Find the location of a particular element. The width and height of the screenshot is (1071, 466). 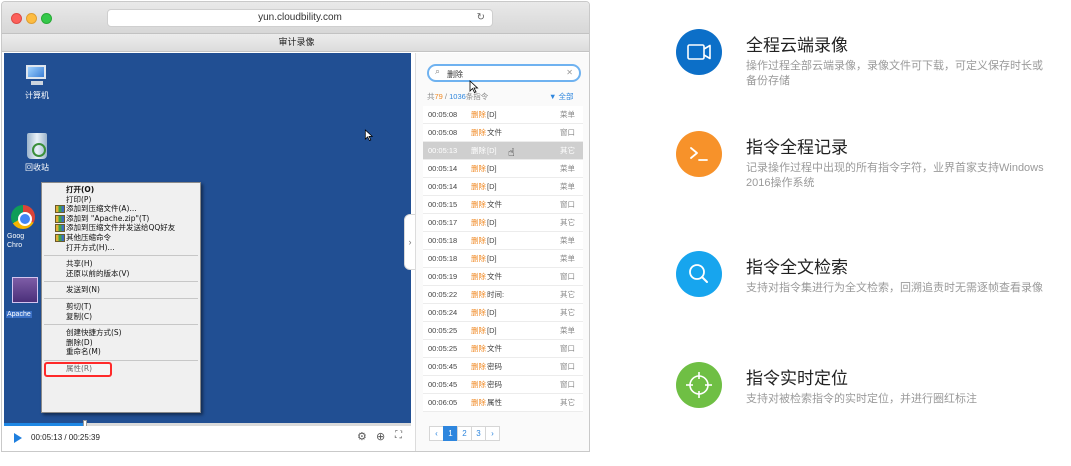

feature-description: 操作过程全部云端录像，录像文件可下载，可定义保存时长或备份存储 is located at coordinates (894, 73).